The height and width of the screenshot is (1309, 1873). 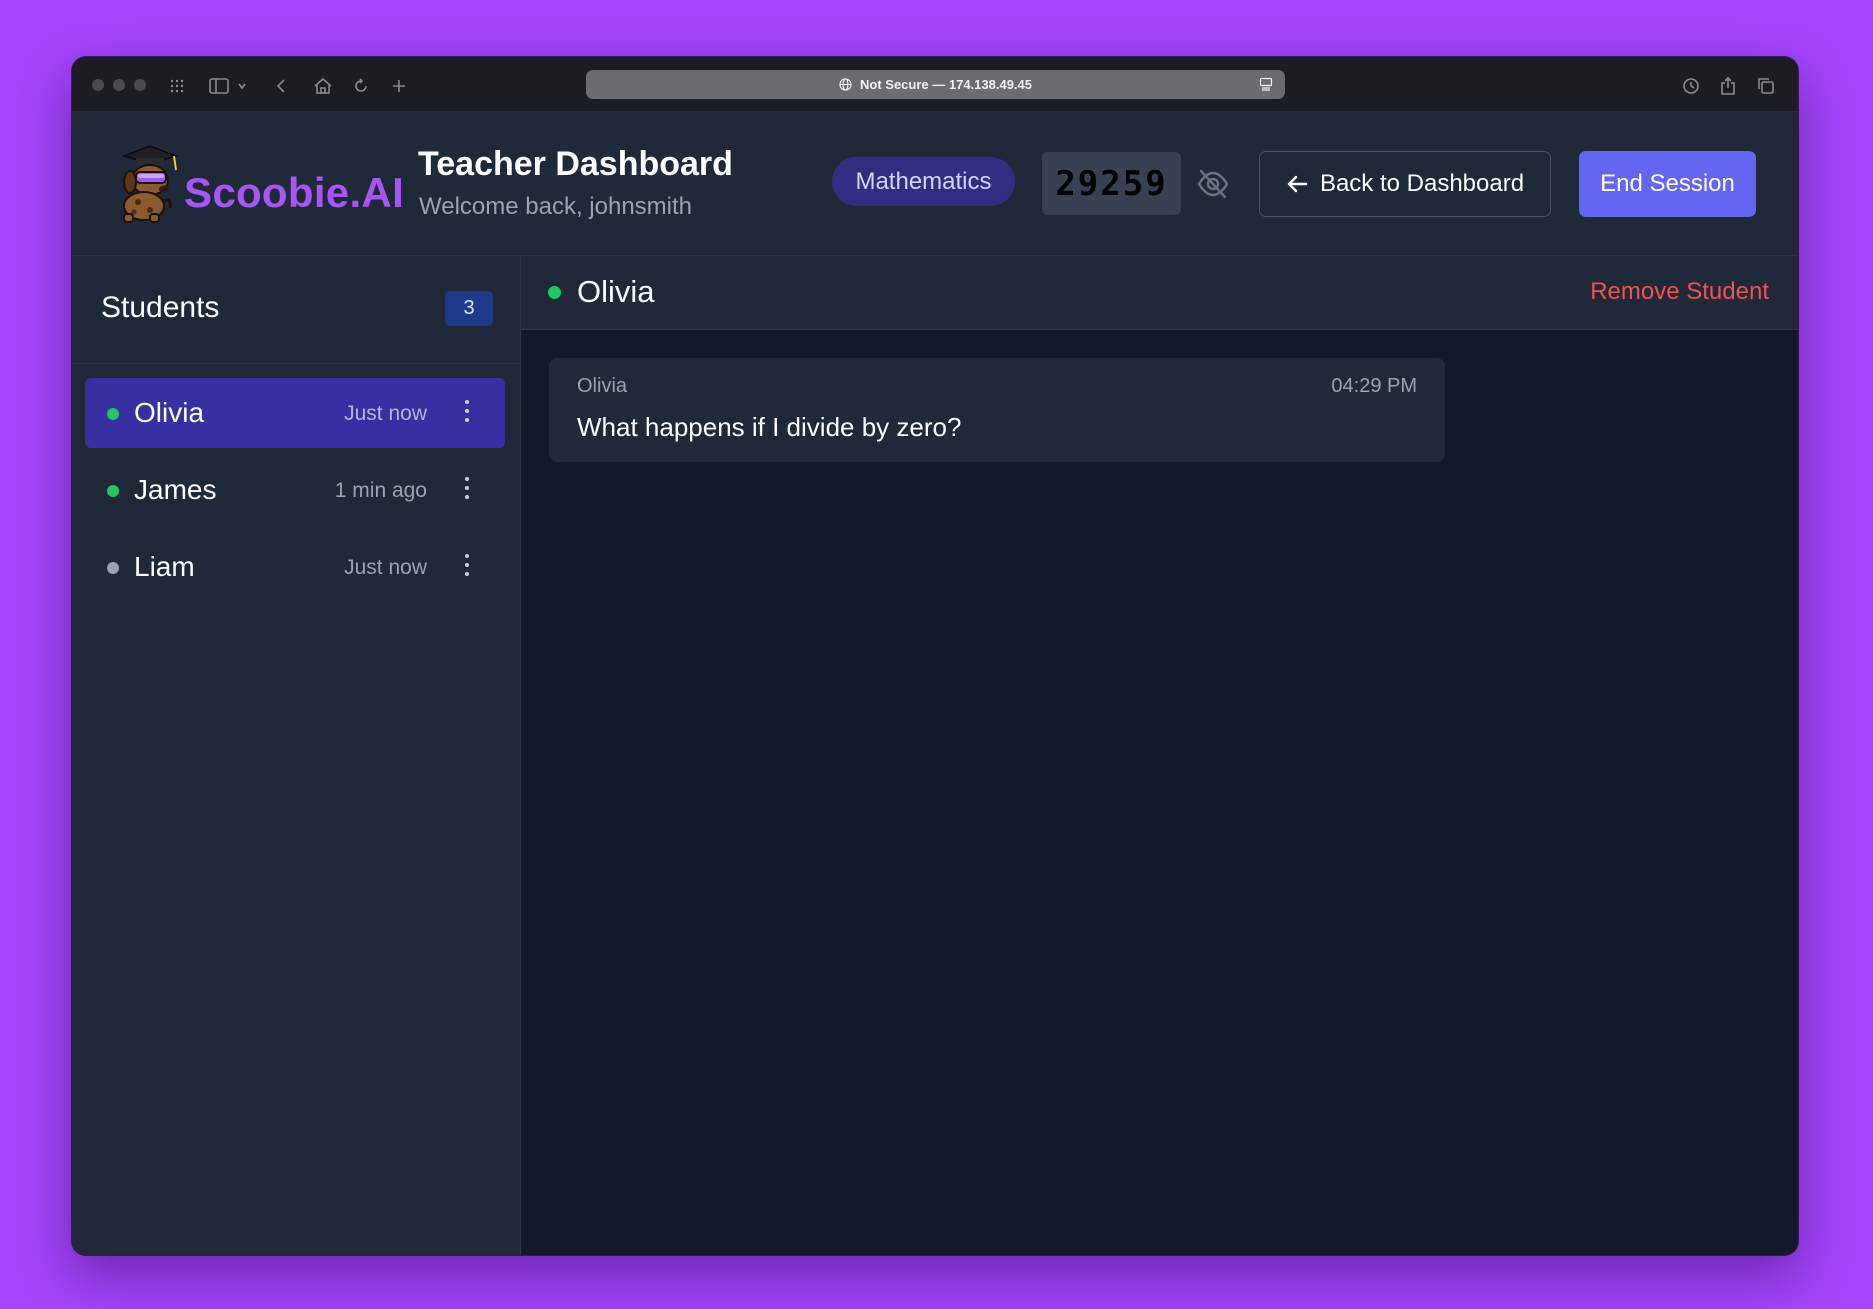 I want to click on student-name: James, so click(x=175, y=489).